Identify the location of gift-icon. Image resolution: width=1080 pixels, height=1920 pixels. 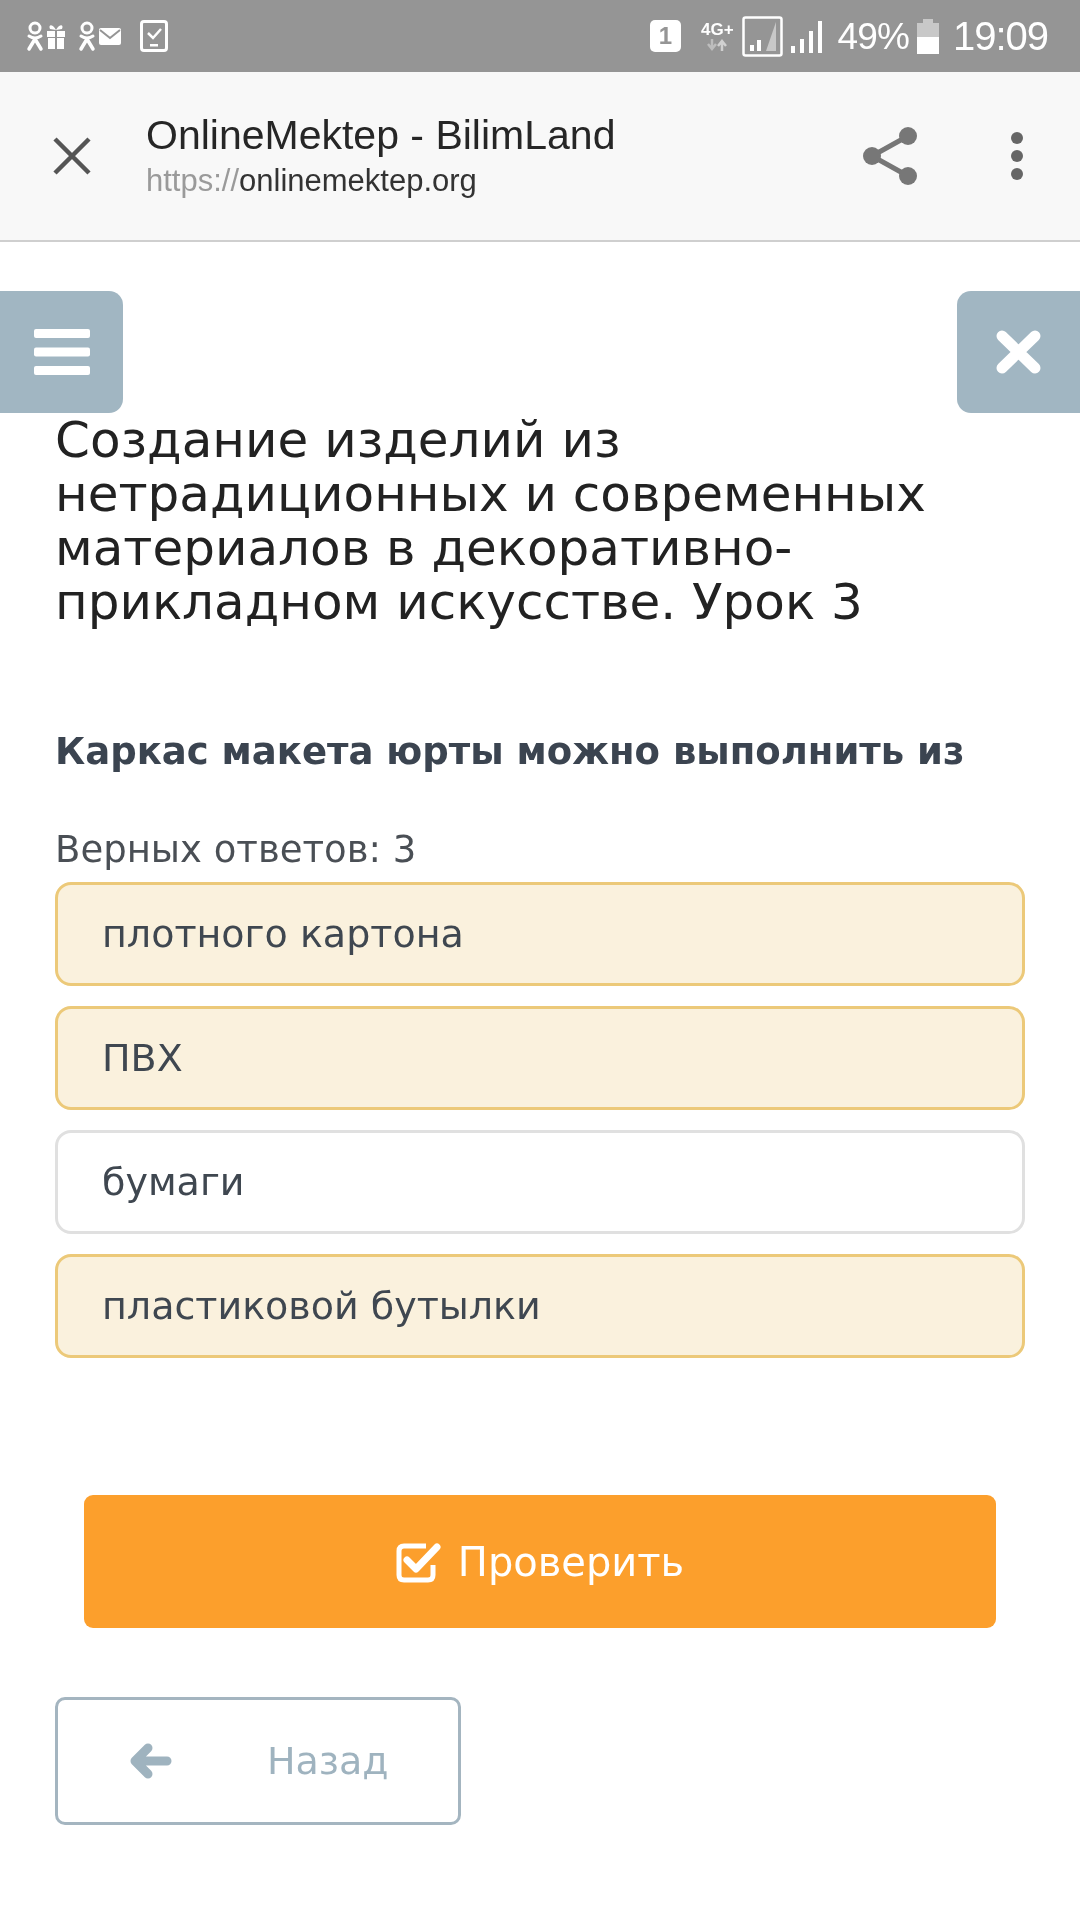
(56, 36).